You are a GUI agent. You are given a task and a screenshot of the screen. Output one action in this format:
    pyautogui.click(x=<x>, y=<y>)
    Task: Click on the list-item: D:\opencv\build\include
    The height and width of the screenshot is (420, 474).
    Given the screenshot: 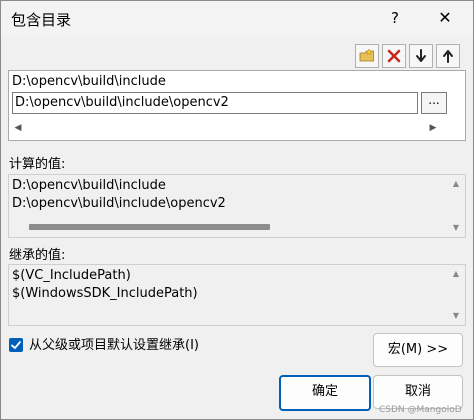 What is the action you would take?
    pyautogui.click(x=89, y=82)
    